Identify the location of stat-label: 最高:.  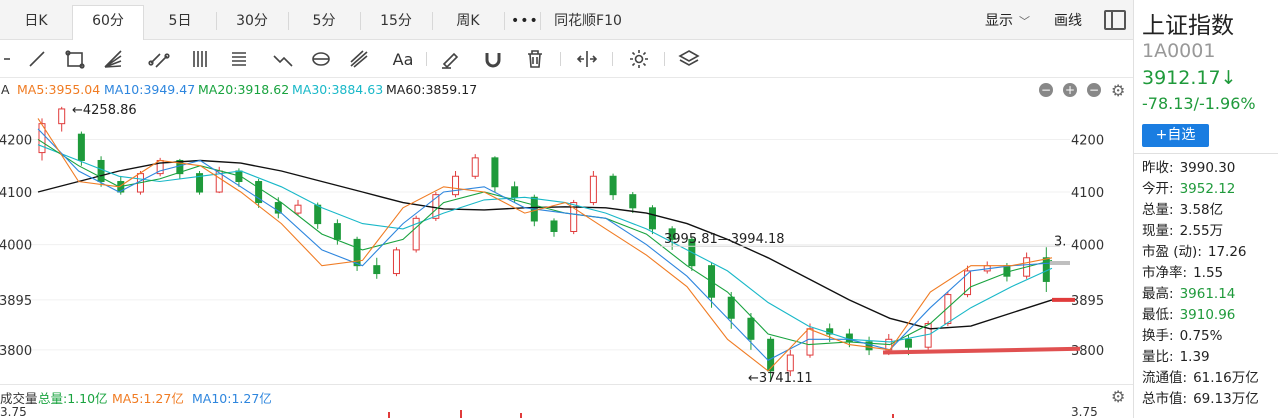
(1158, 294).